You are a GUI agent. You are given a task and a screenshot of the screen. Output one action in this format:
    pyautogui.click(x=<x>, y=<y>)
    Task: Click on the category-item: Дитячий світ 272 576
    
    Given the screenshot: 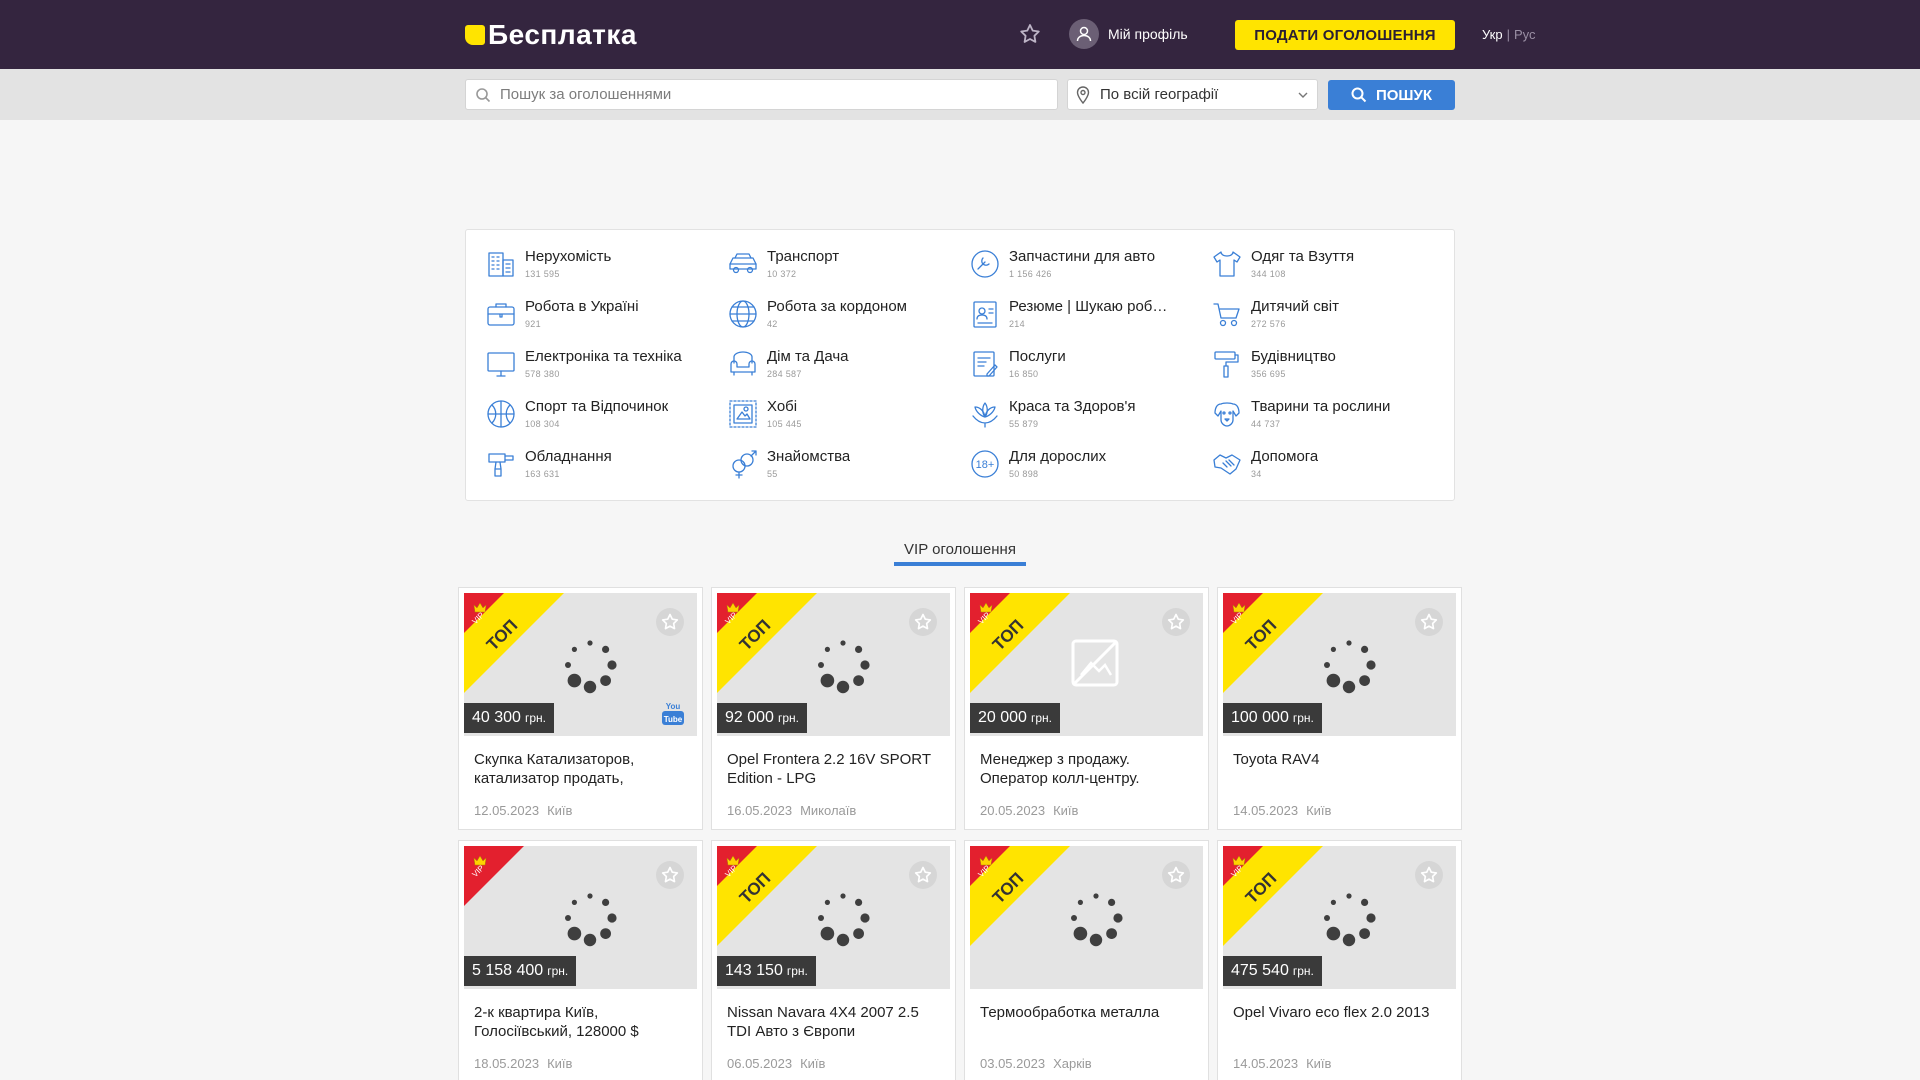 What is the action you would take?
    pyautogui.click(x=1323, y=318)
    